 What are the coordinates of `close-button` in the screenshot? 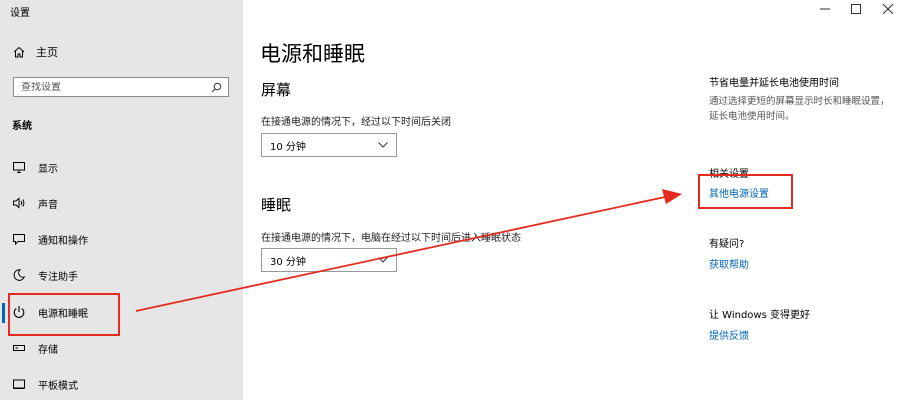 It's located at (888, 9).